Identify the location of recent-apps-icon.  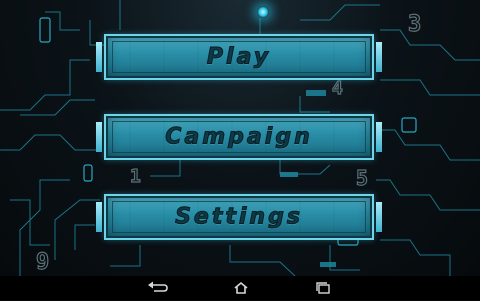
(323, 288).